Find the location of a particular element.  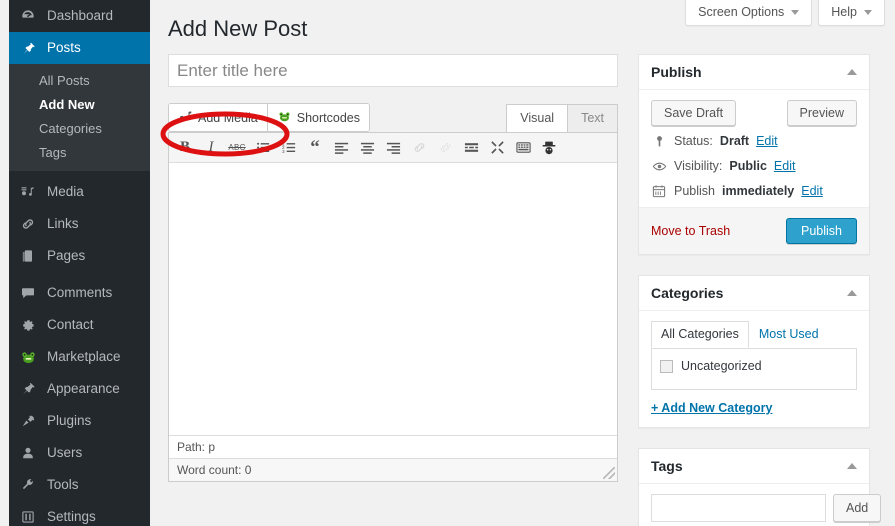

sidebar-item-links: Links is located at coordinates (79, 224).